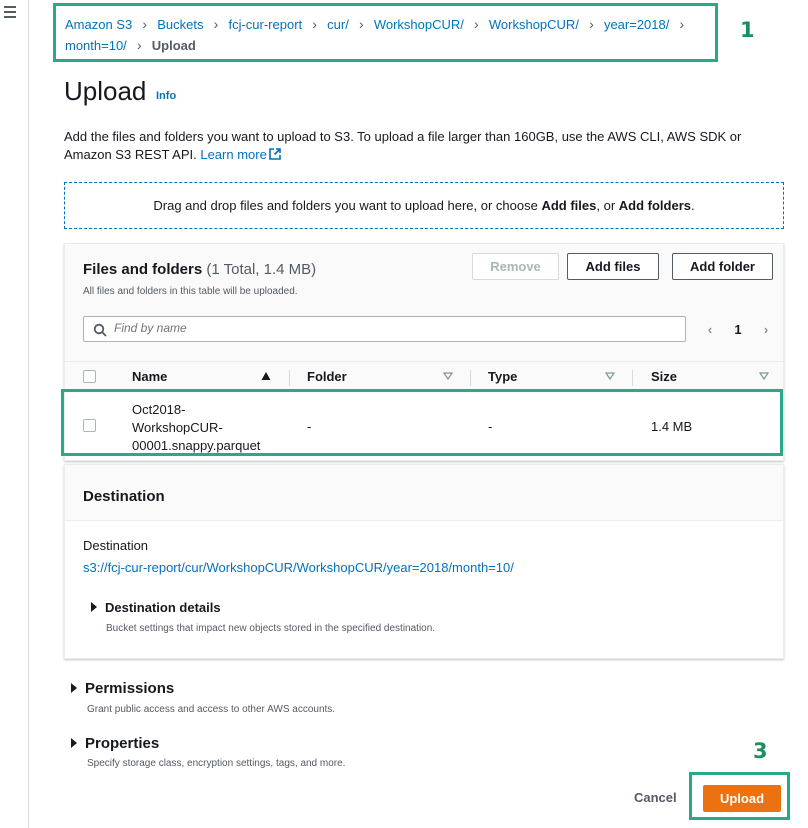 This screenshot has width=808, height=828. Describe the element at coordinates (200, 269) in the screenshot. I see `files-panel-title: Files and folders (1 Total, 1.4 MB)` at that location.